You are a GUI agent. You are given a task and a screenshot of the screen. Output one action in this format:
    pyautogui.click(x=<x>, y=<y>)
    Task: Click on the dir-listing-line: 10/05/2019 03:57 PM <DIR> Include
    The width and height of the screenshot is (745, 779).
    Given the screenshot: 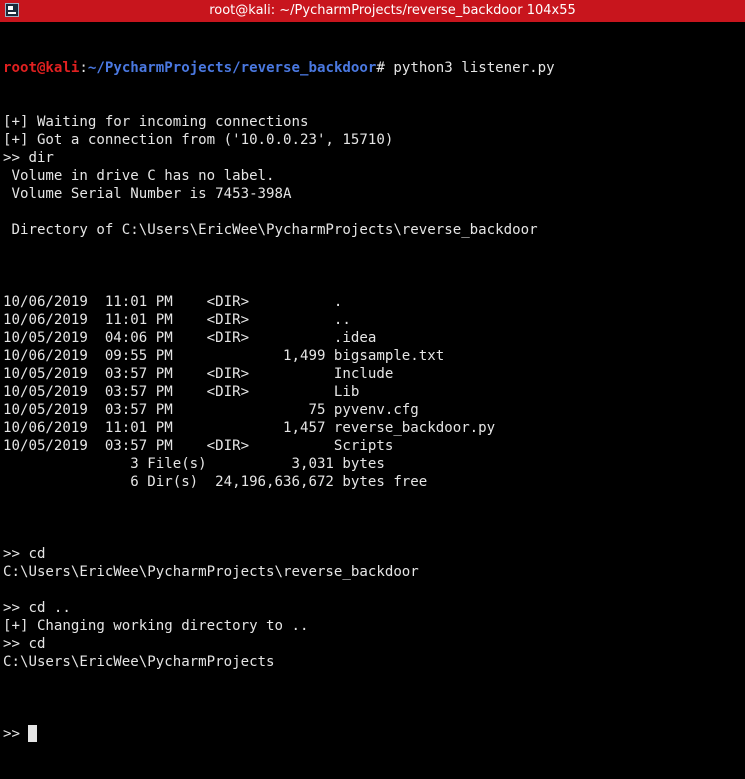 What is the action you would take?
    pyautogui.click(x=198, y=374)
    